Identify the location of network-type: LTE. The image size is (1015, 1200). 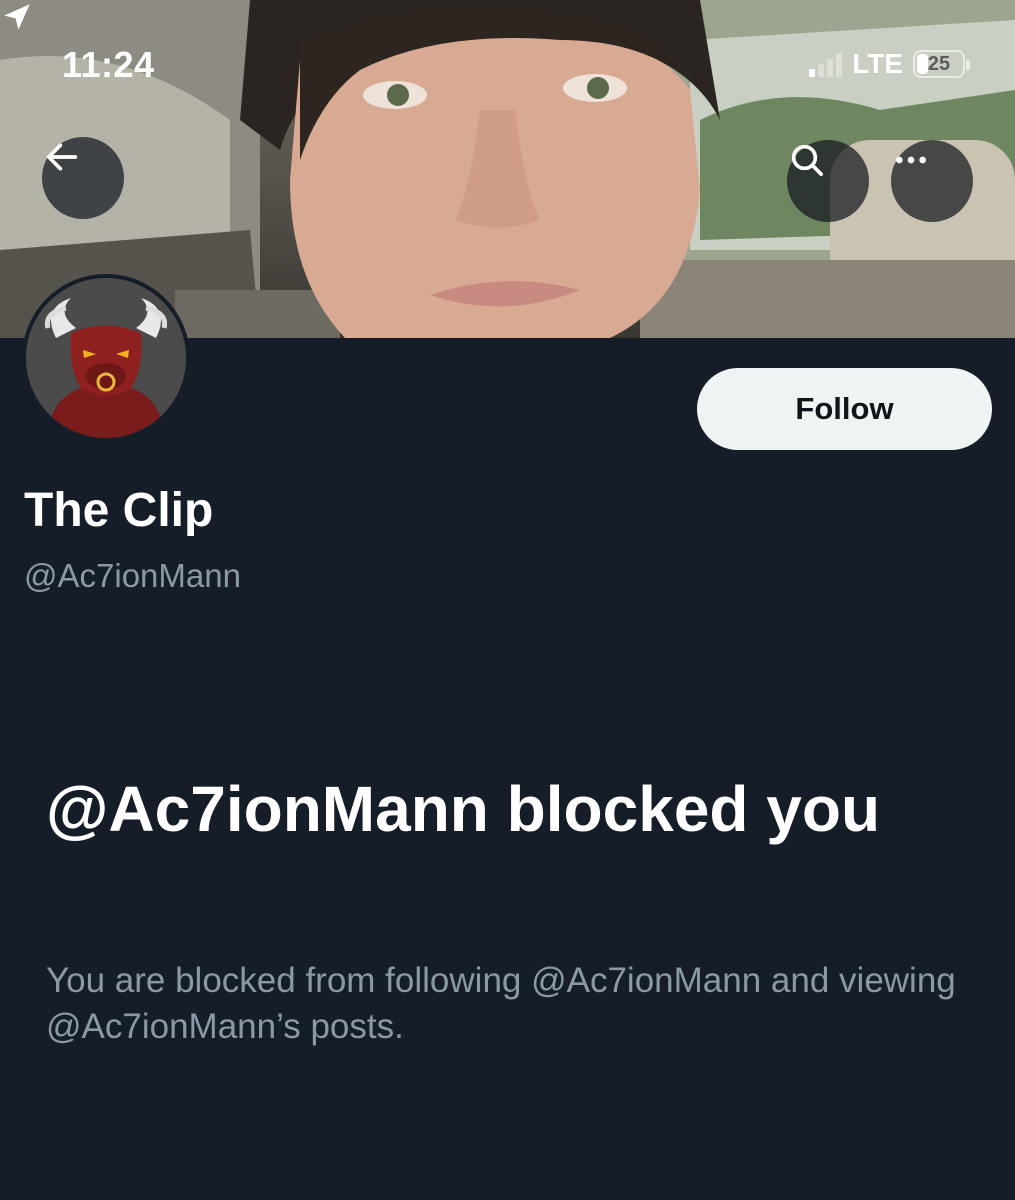
(877, 63).